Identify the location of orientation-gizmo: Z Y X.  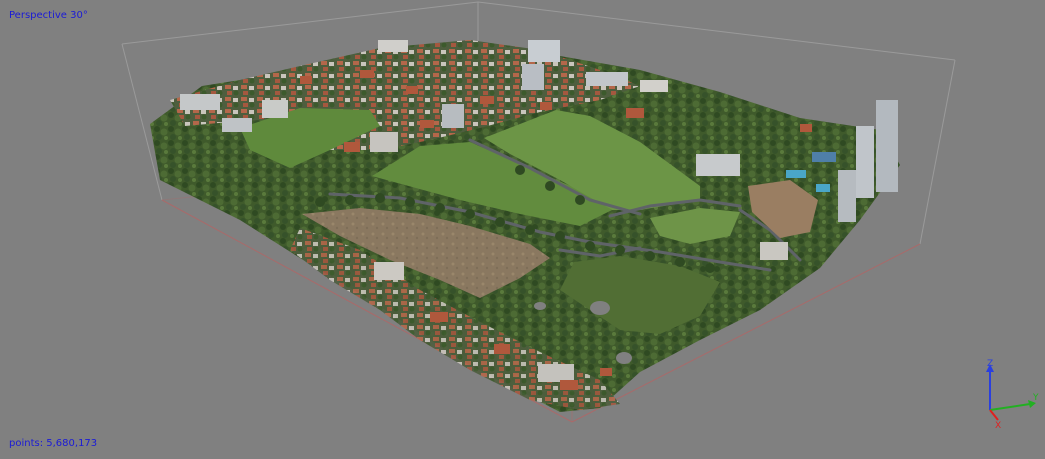
(1012, 395).